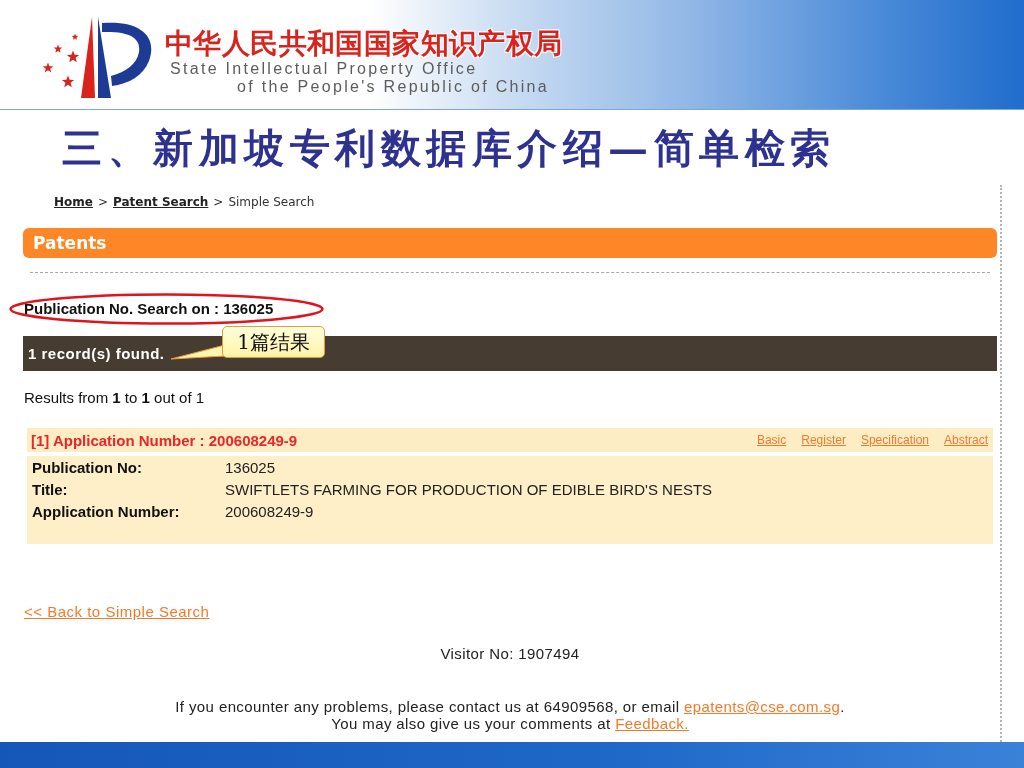 Image resolution: width=1024 pixels, height=768 pixels. Describe the element at coordinates (894, 440) in the screenshot. I see `record-link: Specification` at that location.